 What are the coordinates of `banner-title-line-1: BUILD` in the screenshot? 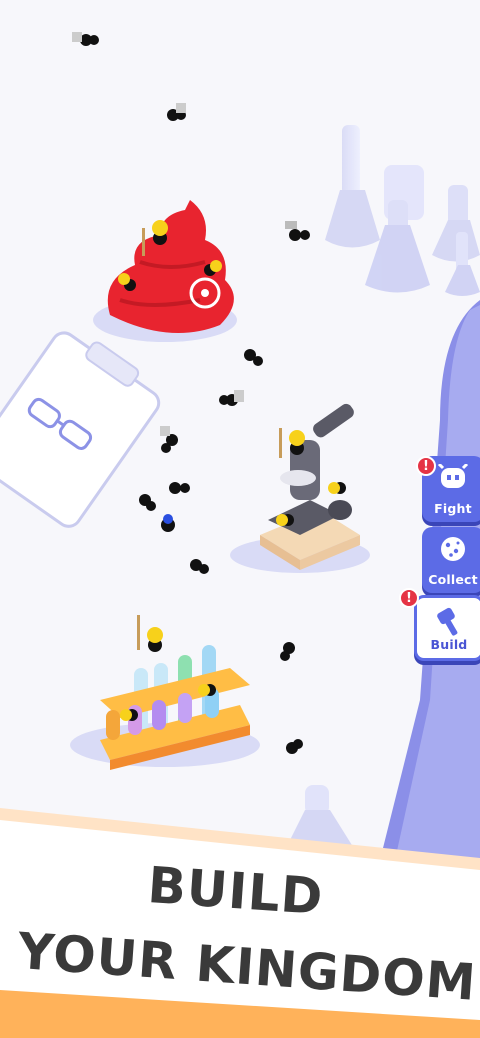 It's located at (235, 891).